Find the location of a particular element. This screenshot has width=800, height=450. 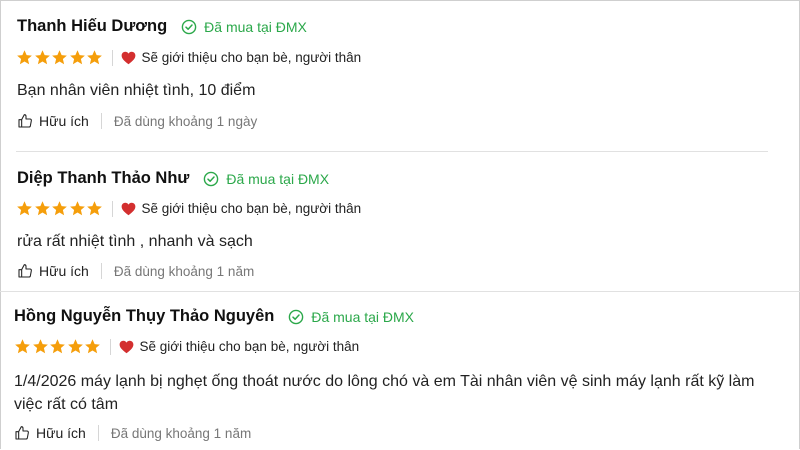

review-comment: Bạn nhân viên nhiệt tình, 10 điểm is located at coordinates (136, 90).